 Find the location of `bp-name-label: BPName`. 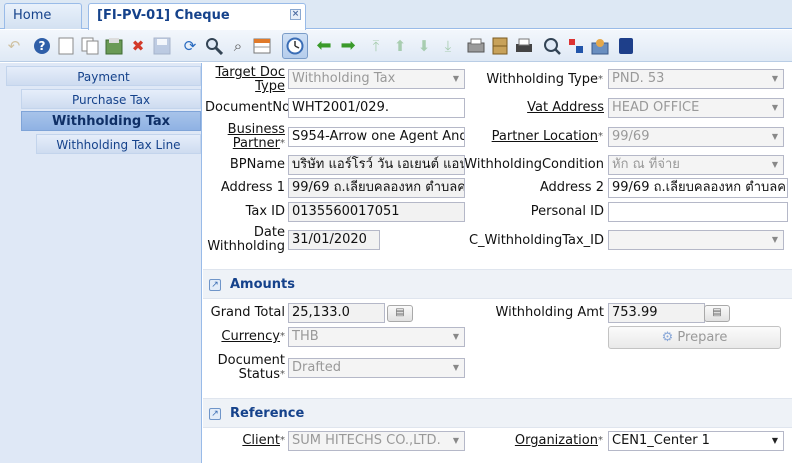

bp-name-label: BPName is located at coordinates (257, 164).